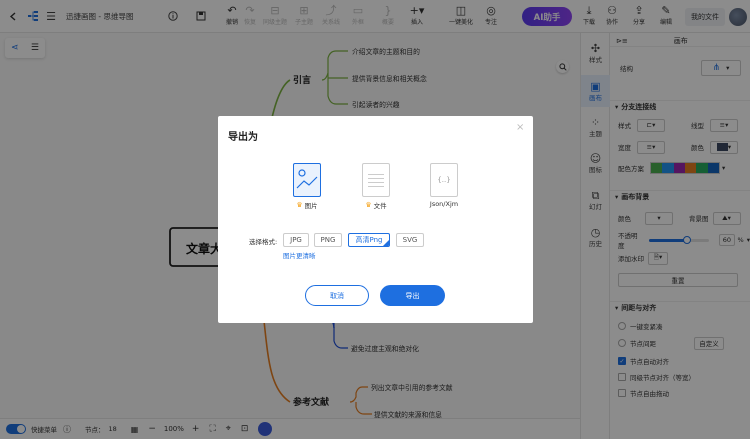 The image size is (750, 439). Describe the element at coordinates (299, 256) in the screenshot. I see `format-hint: 图片更清晰` at that location.